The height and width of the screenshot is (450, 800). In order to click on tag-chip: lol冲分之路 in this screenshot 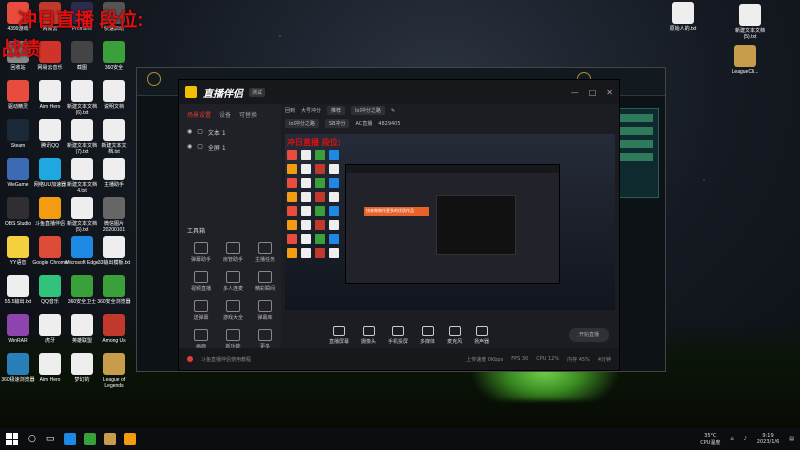, I will do `click(302, 123)`.